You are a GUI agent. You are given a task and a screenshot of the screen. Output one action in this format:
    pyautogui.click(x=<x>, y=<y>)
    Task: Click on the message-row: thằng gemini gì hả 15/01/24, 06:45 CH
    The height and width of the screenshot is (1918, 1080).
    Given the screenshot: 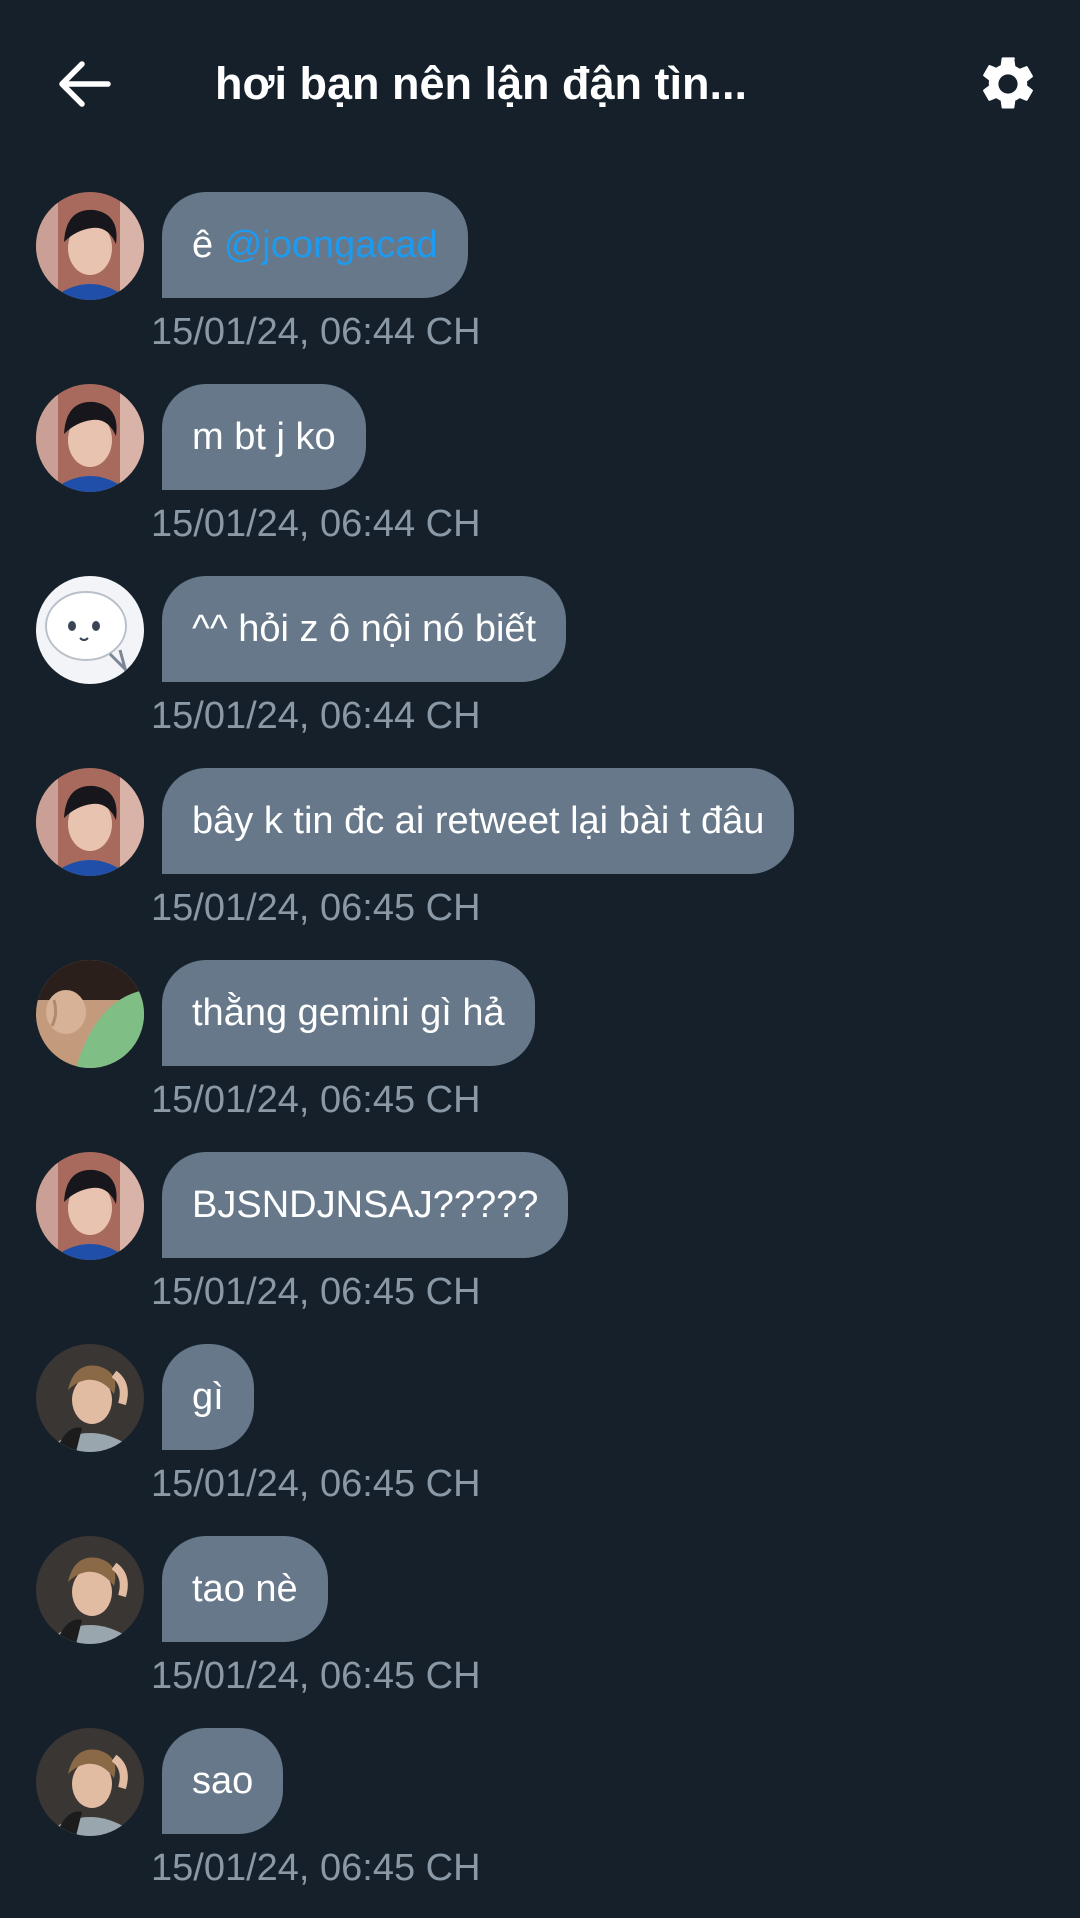 What is the action you would take?
    pyautogui.click(x=540, y=1054)
    